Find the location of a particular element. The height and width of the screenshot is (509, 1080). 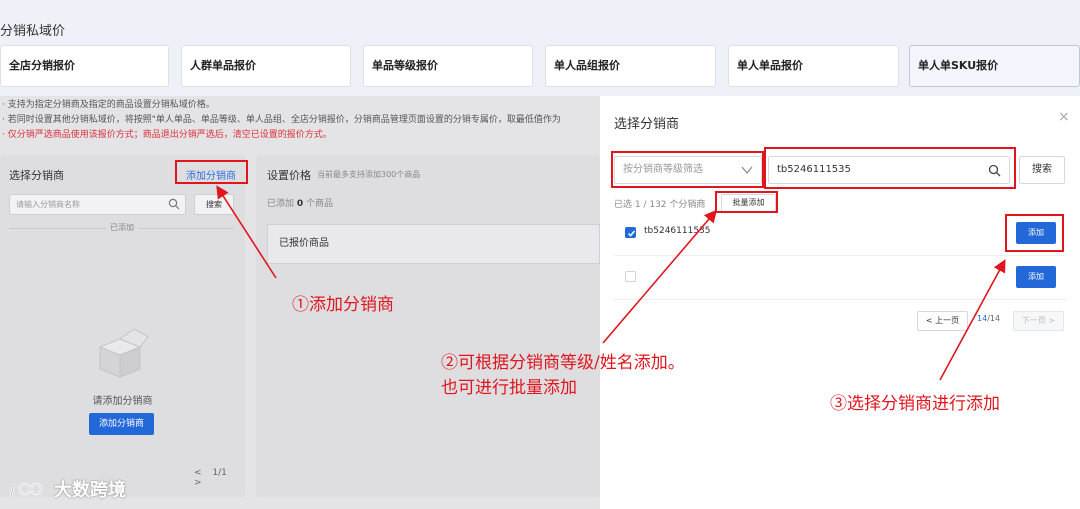

page-title: 分销私域价 is located at coordinates (33, 31).